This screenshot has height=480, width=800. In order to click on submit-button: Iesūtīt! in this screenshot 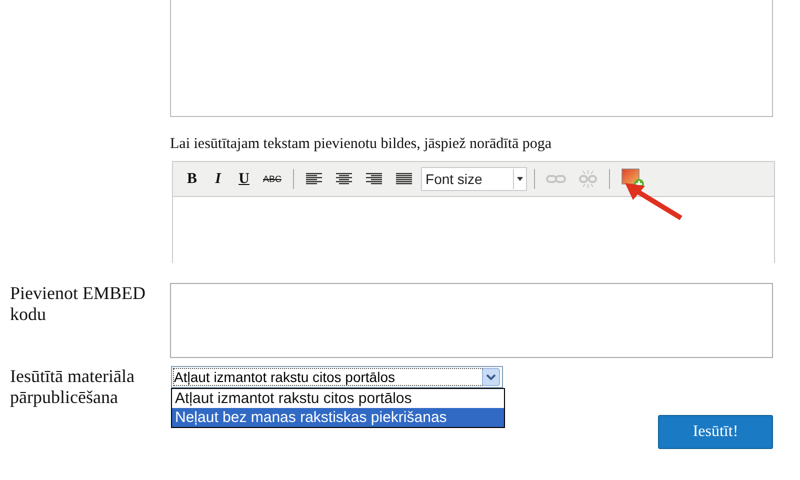, I will do `click(715, 432)`.